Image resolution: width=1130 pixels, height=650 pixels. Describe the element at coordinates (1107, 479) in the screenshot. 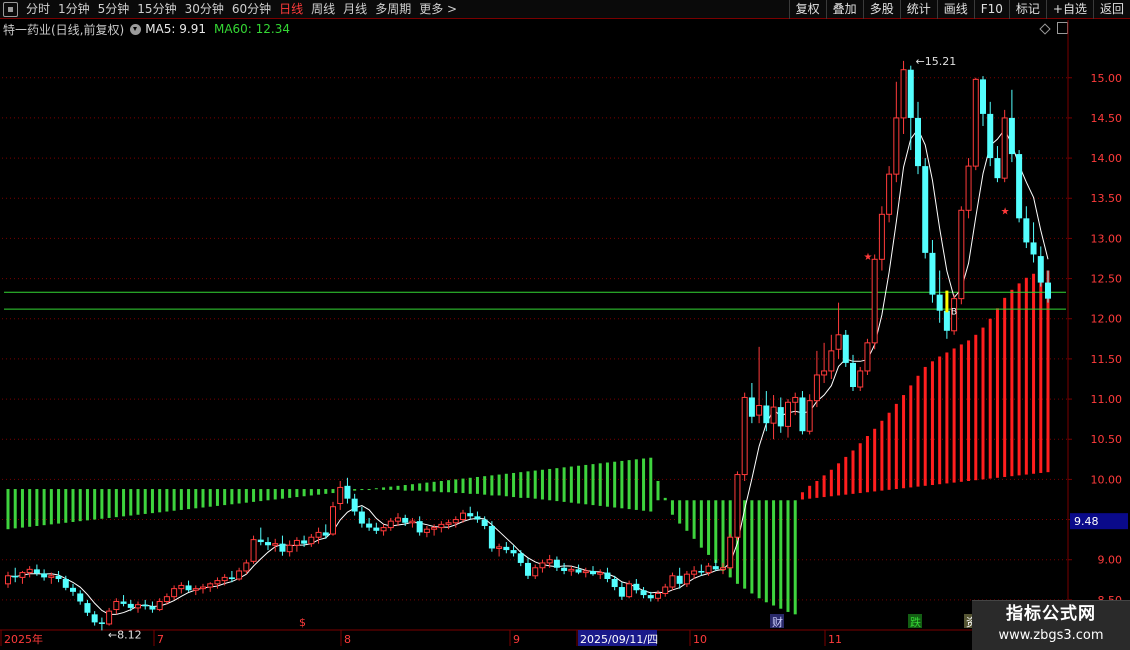

I see `y-tick-label: 10.00` at that location.